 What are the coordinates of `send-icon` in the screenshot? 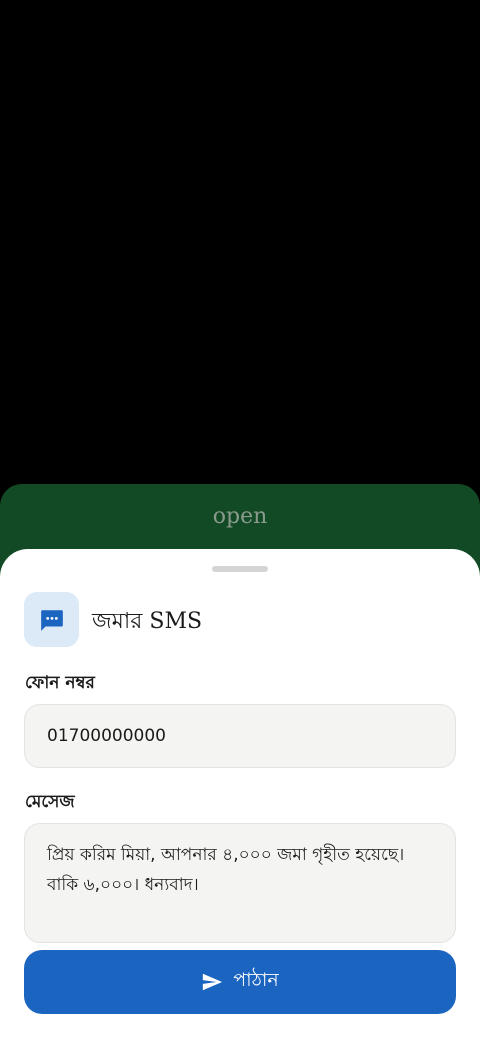 It's located at (212, 982).